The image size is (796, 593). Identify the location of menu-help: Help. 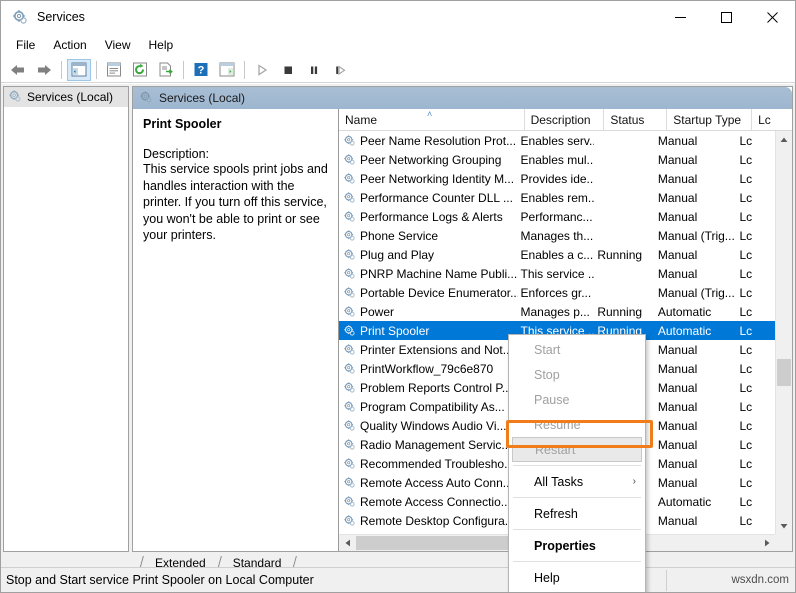
(161, 45).